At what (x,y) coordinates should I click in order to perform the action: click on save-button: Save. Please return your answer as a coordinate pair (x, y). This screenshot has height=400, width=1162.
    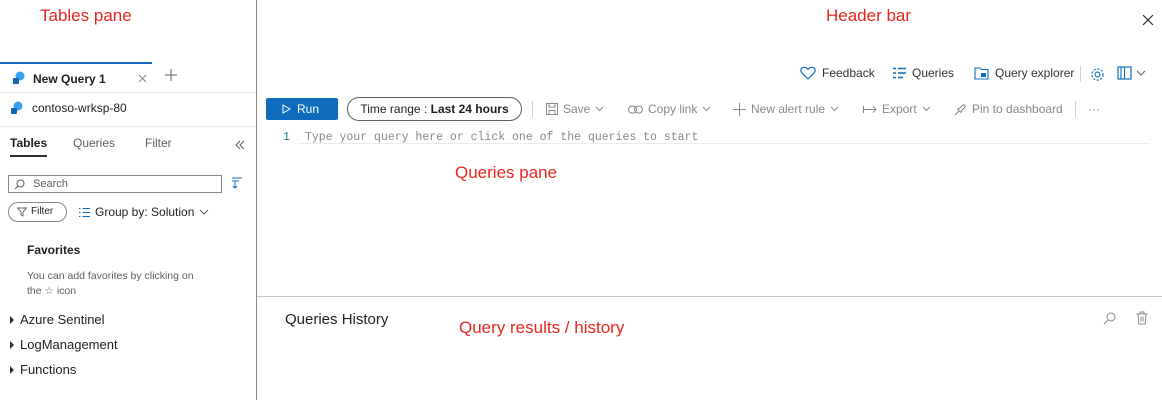
    Looking at the image, I should click on (575, 109).